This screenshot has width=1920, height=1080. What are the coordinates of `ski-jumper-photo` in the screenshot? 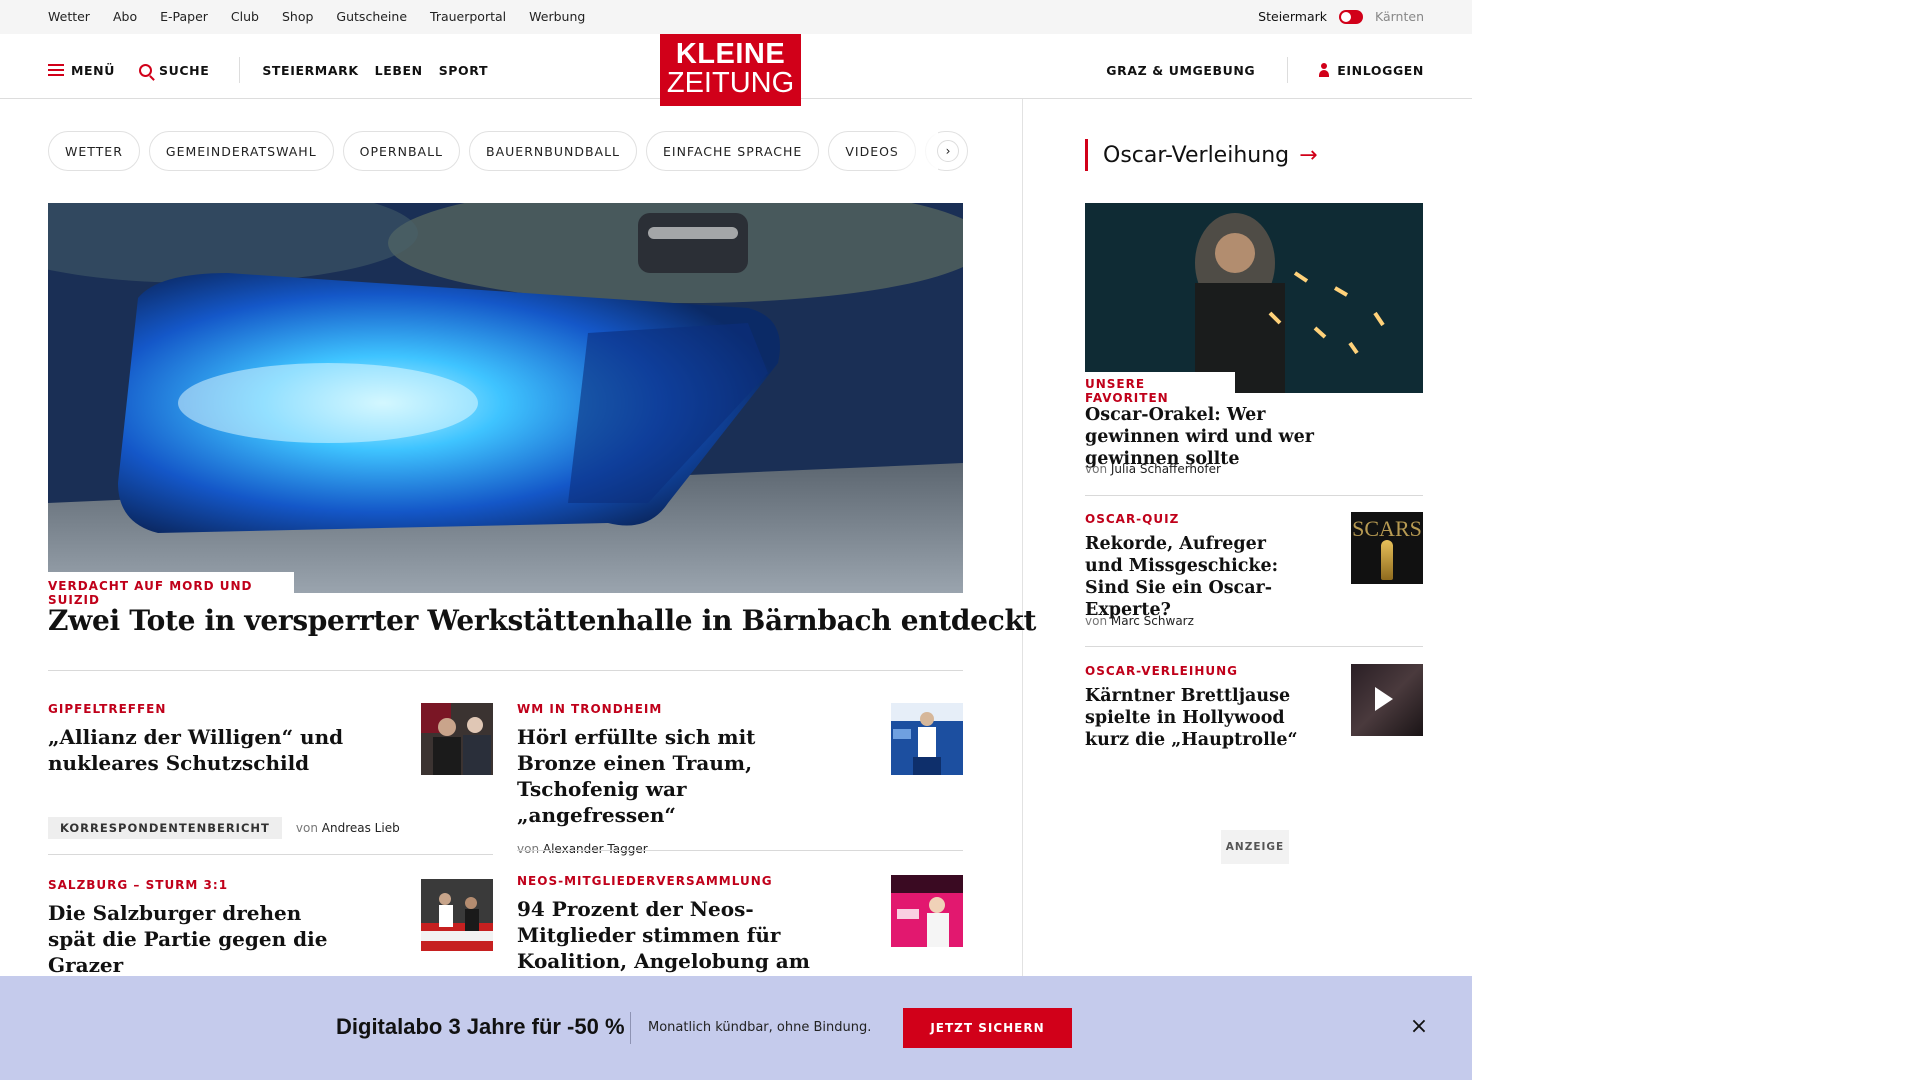 It's located at (927, 739).